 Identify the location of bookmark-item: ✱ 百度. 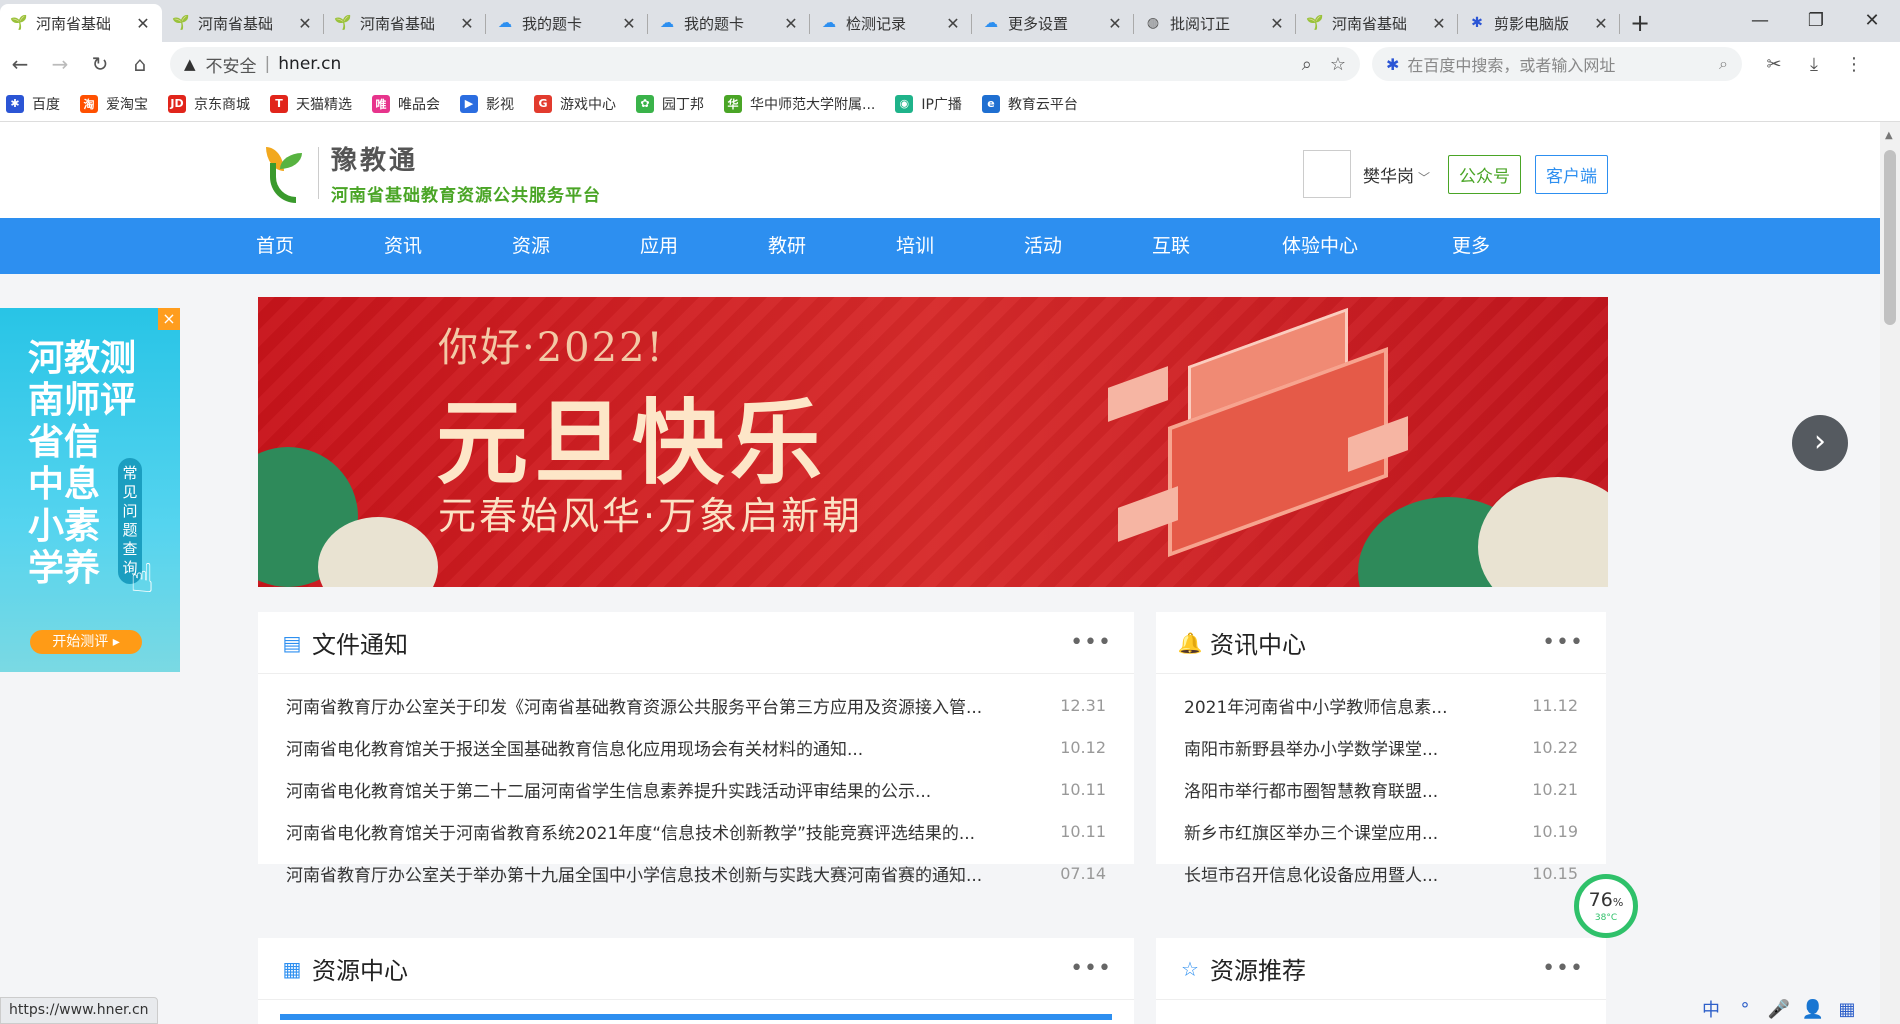
(33, 104).